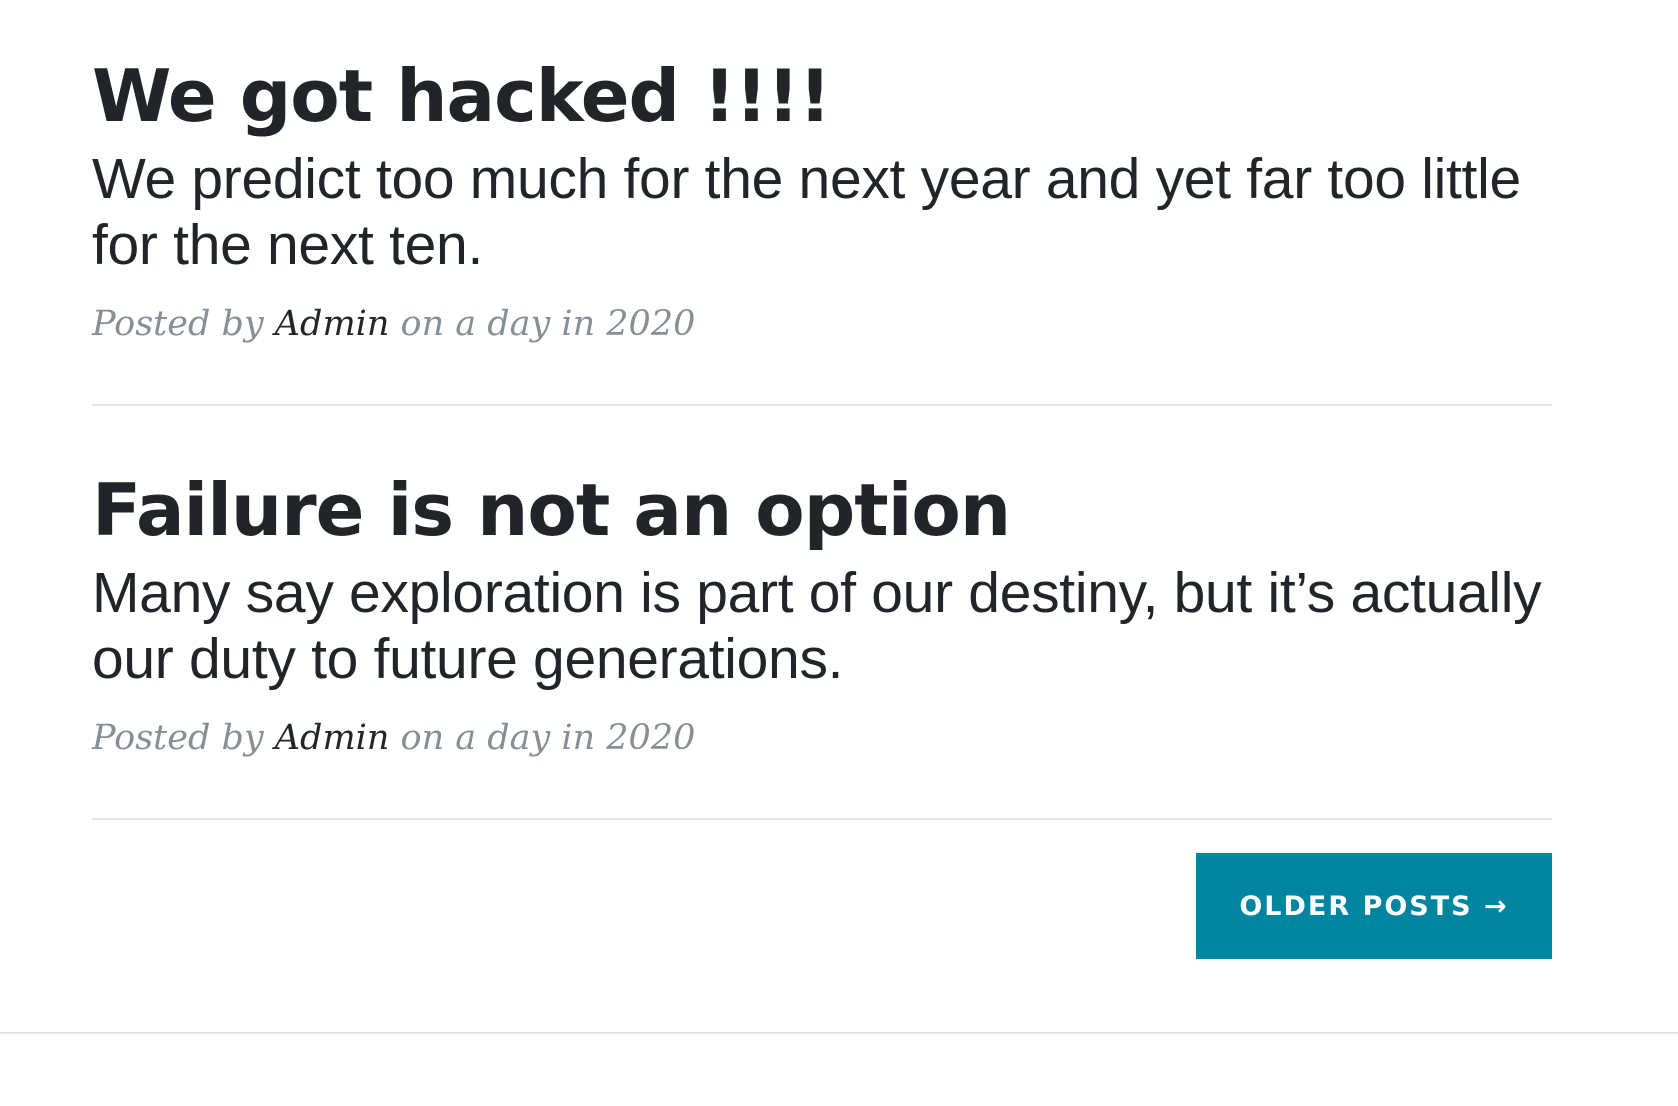  What do you see at coordinates (822, 510) in the screenshot?
I see `post-title: Failure is not an option` at bounding box center [822, 510].